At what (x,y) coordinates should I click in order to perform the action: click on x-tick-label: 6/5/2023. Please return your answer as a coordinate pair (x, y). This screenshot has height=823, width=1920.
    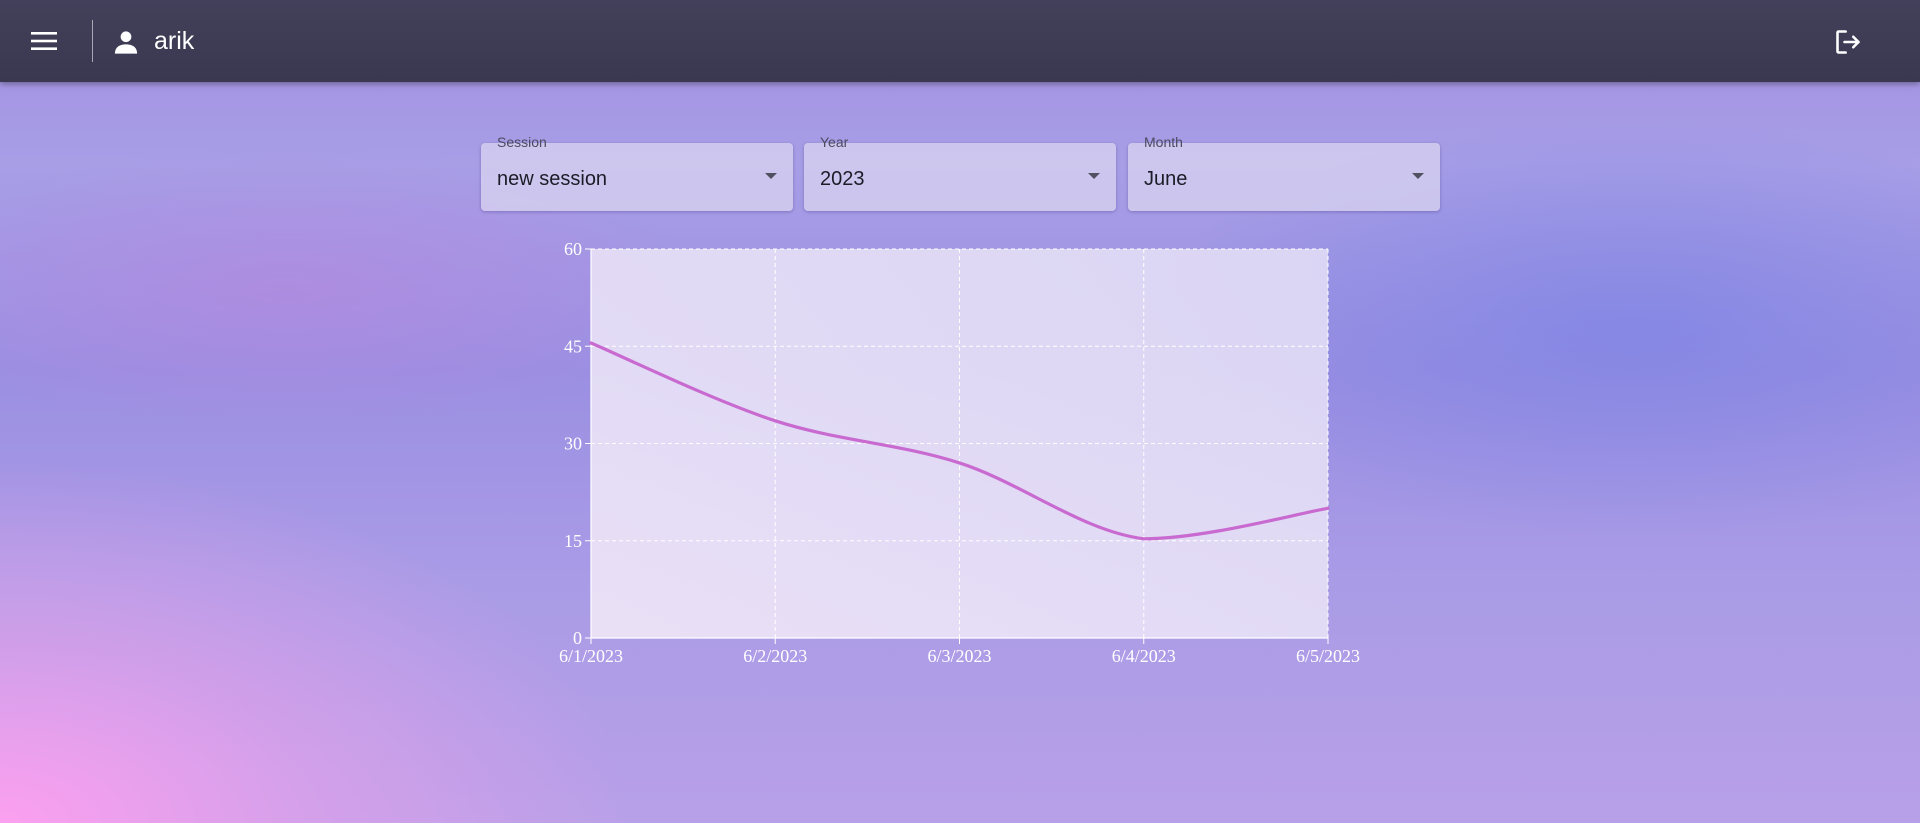
    Looking at the image, I should click on (1328, 656).